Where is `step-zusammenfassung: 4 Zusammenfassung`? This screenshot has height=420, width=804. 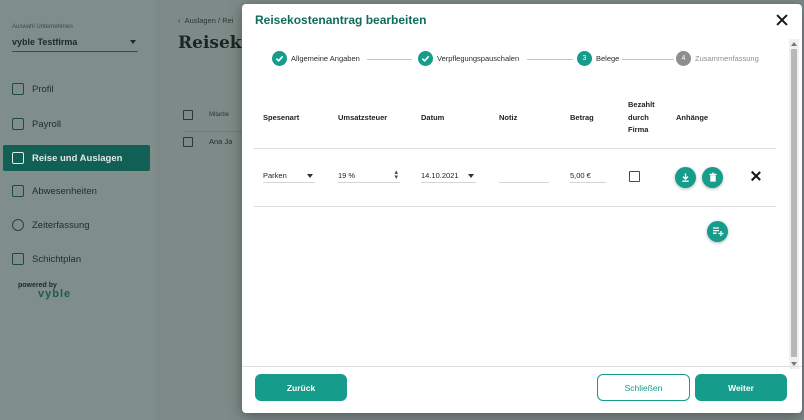
step-zusammenfassung: 4 Zusammenfassung is located at coordinates (717, 58).